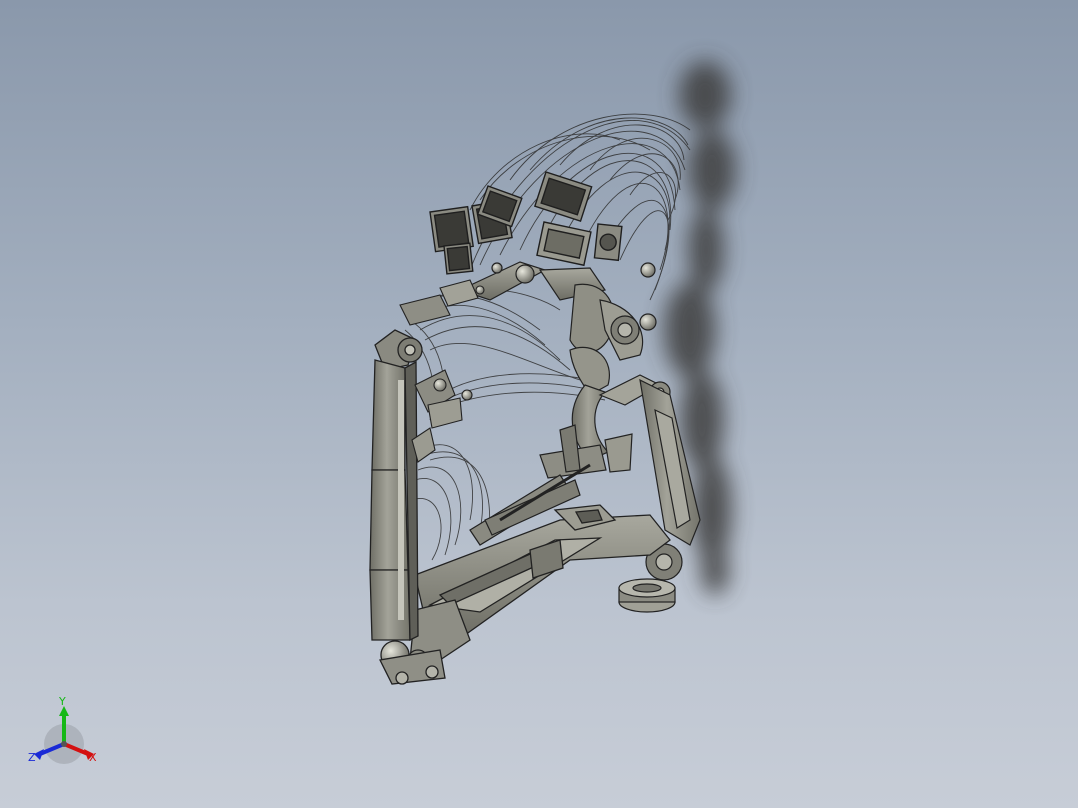 This screenshot has height=808, width=1078. What do you see at coordinates (526, 223) in the screenshot?
I see `display-cluster` at bounding box center [526, 223].